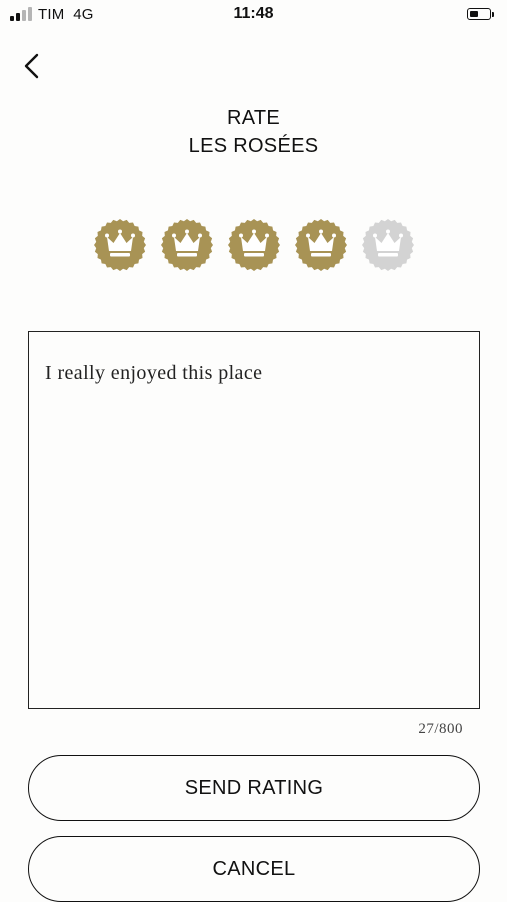 The image size is (507, 902). I want to click on status-bar: TIM 4G 11:48, so click(253, 15).